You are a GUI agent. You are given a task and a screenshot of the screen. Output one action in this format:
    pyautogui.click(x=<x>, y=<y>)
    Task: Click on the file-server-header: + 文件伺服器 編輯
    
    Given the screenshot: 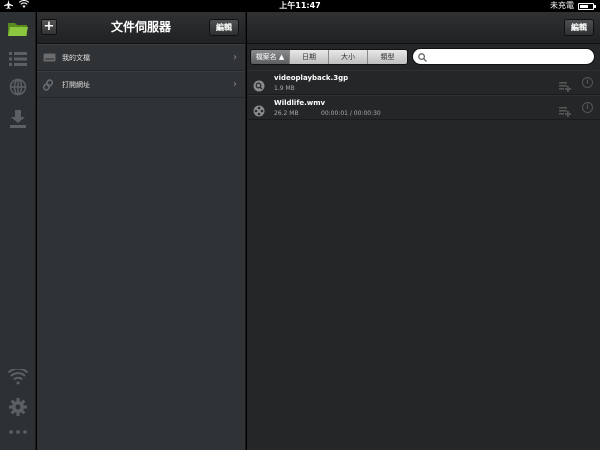 What is the action you would take?
    pyautogui.click(x=141, y=28)
    